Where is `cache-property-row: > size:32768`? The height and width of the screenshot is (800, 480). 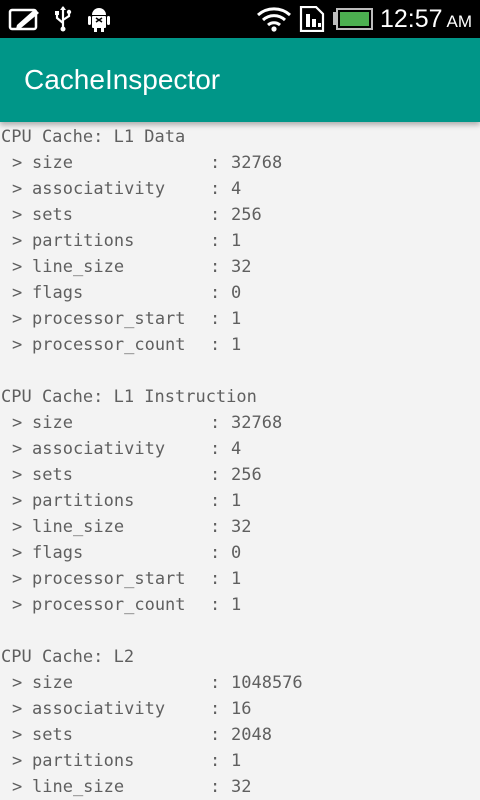
cache-property-row: > size:32768 is located at coordinates (240, 423).